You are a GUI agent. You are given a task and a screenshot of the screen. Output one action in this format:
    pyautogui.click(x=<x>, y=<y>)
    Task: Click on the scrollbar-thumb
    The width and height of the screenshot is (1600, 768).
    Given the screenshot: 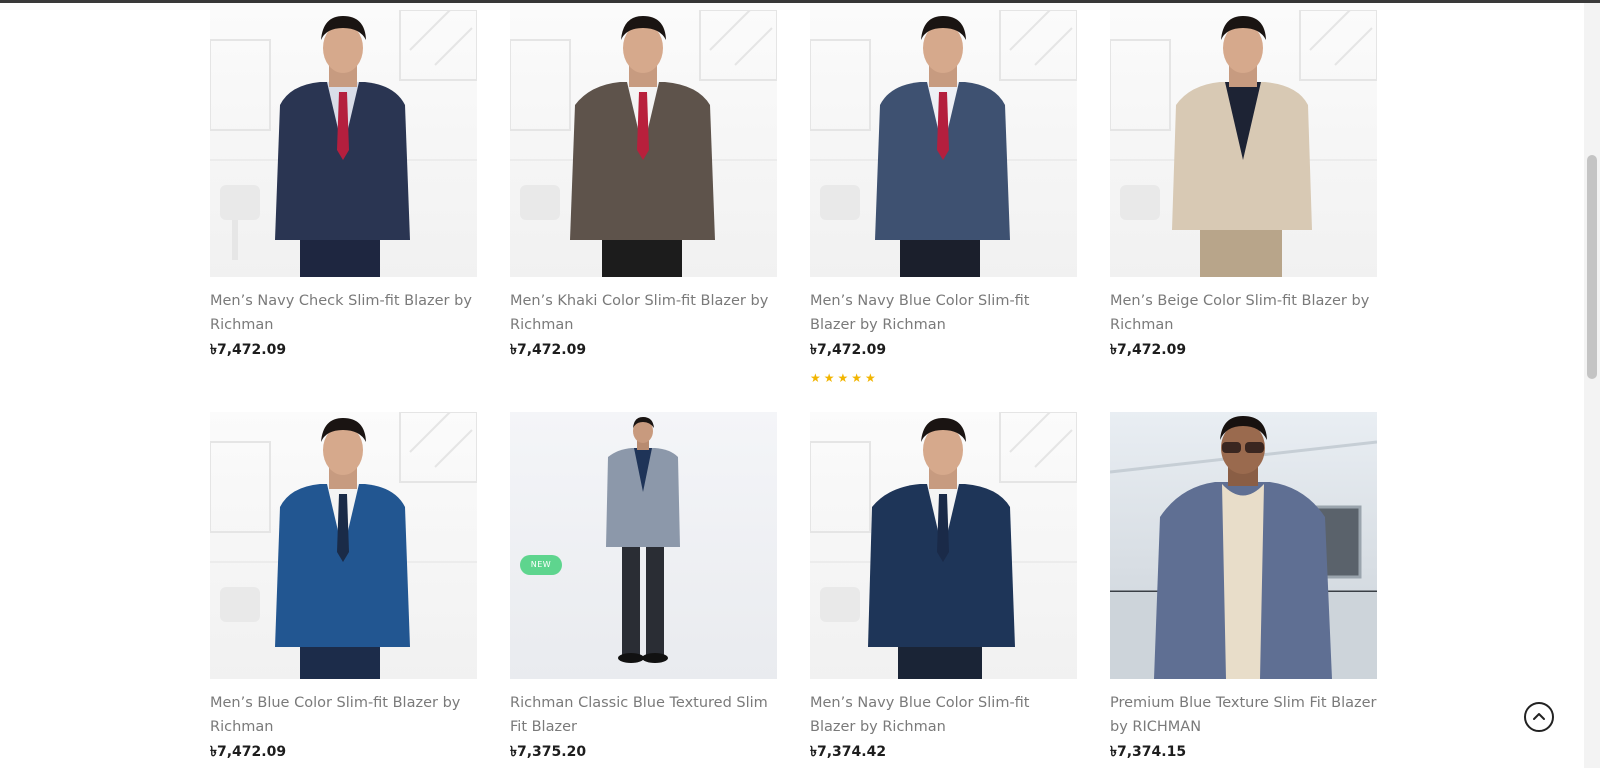 What is the action you would take?
    pyautogui.click(x=1592, y=267)
    